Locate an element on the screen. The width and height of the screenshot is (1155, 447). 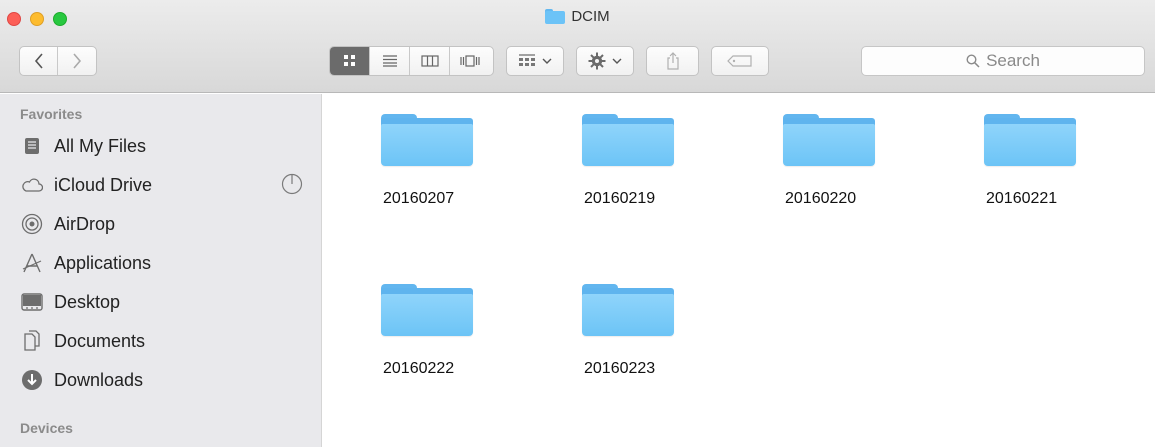
nav-buttons is located at coordinates (58, 61).